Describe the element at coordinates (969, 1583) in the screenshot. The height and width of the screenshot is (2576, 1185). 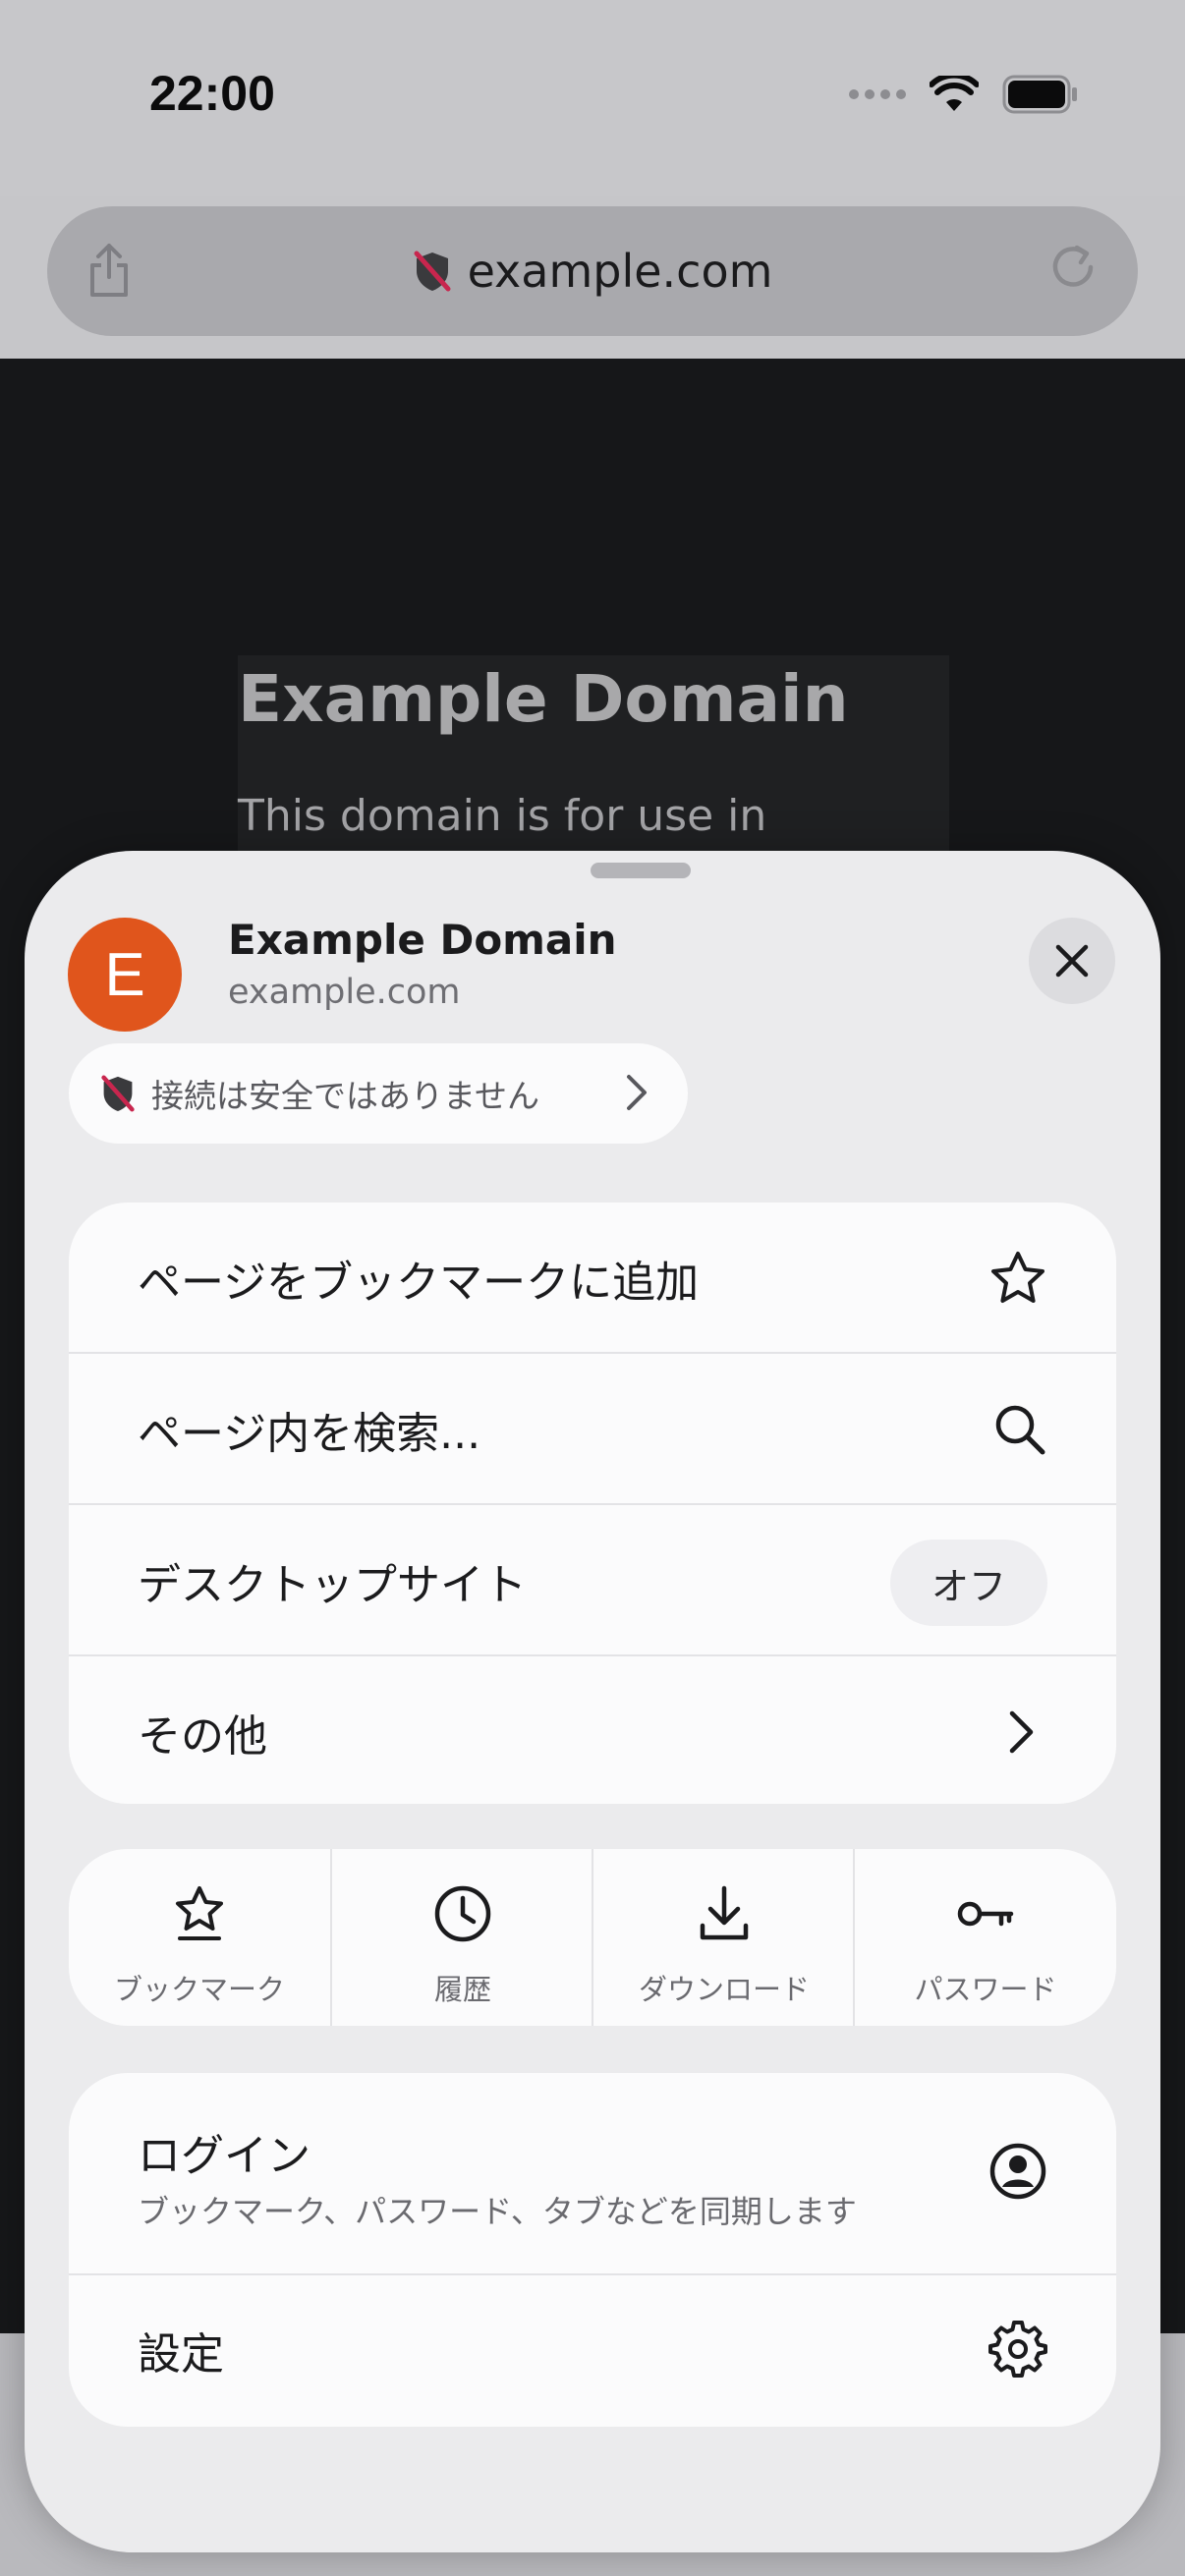
I see `desktop-site-toggle: オフ` at that location.